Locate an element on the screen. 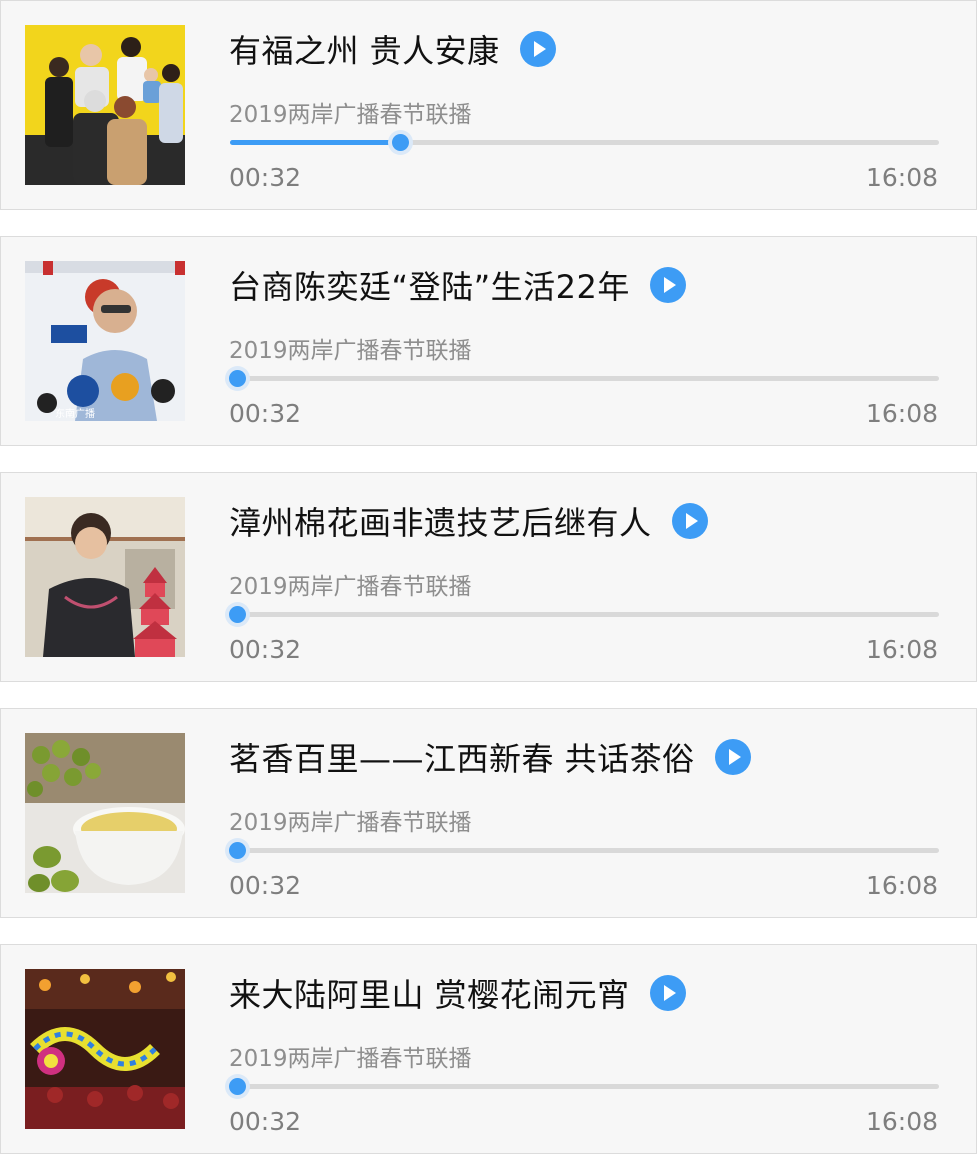  thumbnail-artisan-photo is located at coordinates (105, 577).